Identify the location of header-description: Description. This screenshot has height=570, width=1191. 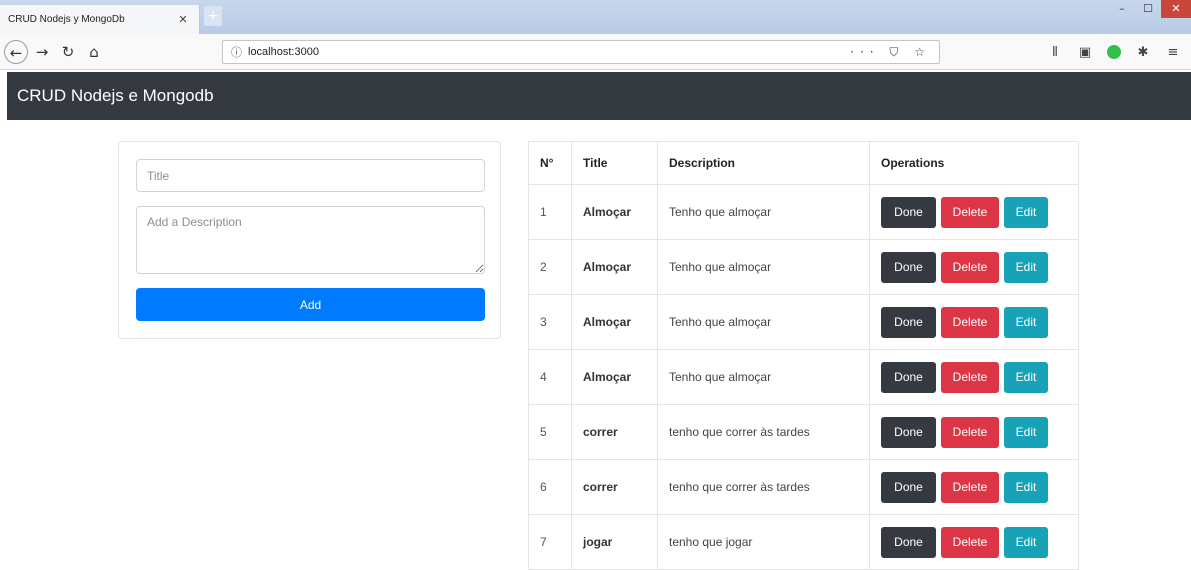
(763, 163).